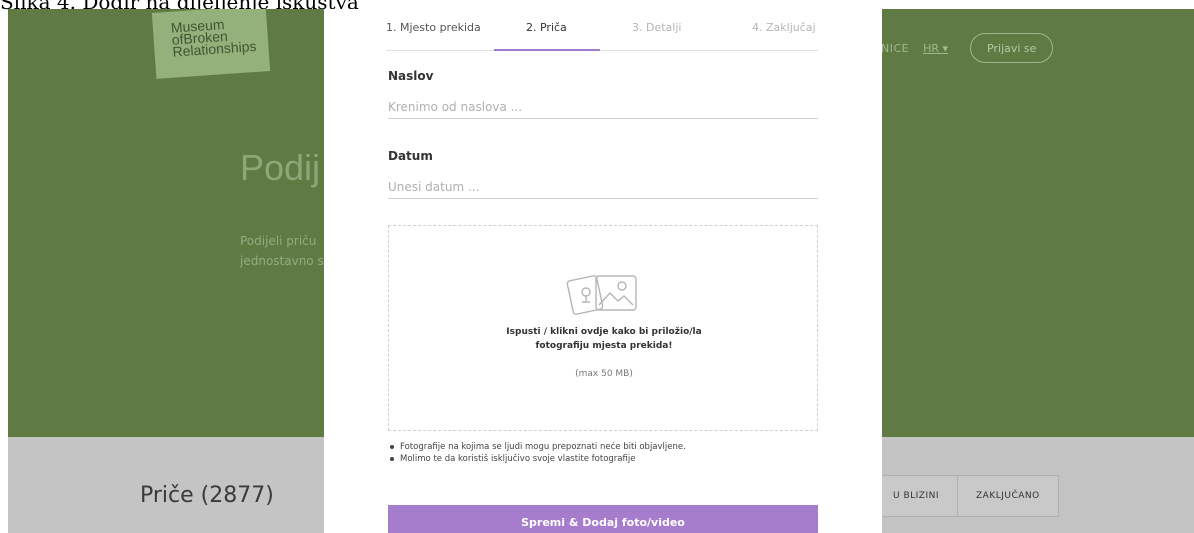 This screenshot has height=533, width=1194. Describe the element at coordinates (1007, 496) in the screenshot. I see `filter-tab-locked: ZAKLJUČANO` at that location.